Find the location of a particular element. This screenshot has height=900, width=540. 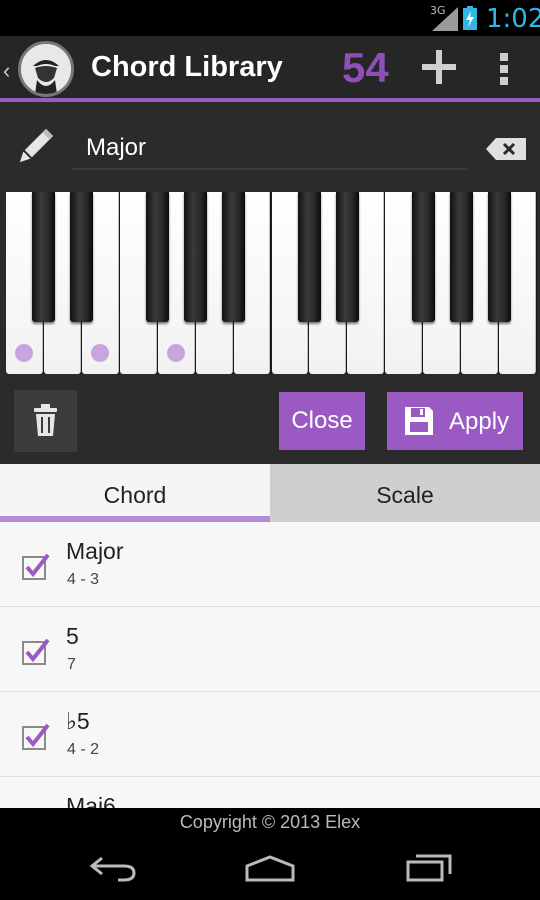

tab-chord-label: Chord is located at coordinates (135, 495).